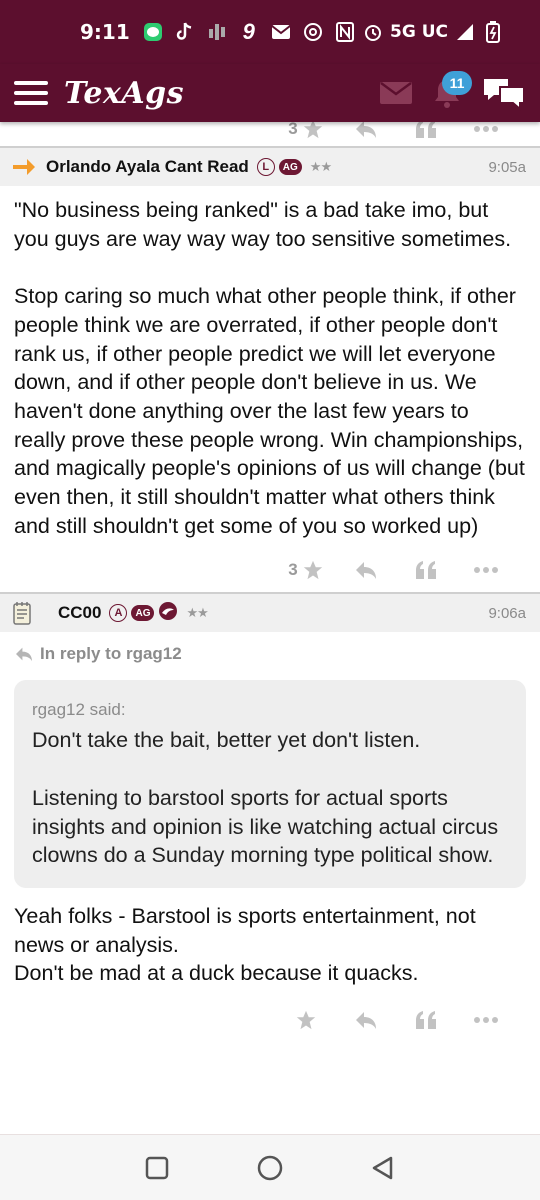  I want to click on reply-to-link: In reply to rgag12, so click(270, 648).